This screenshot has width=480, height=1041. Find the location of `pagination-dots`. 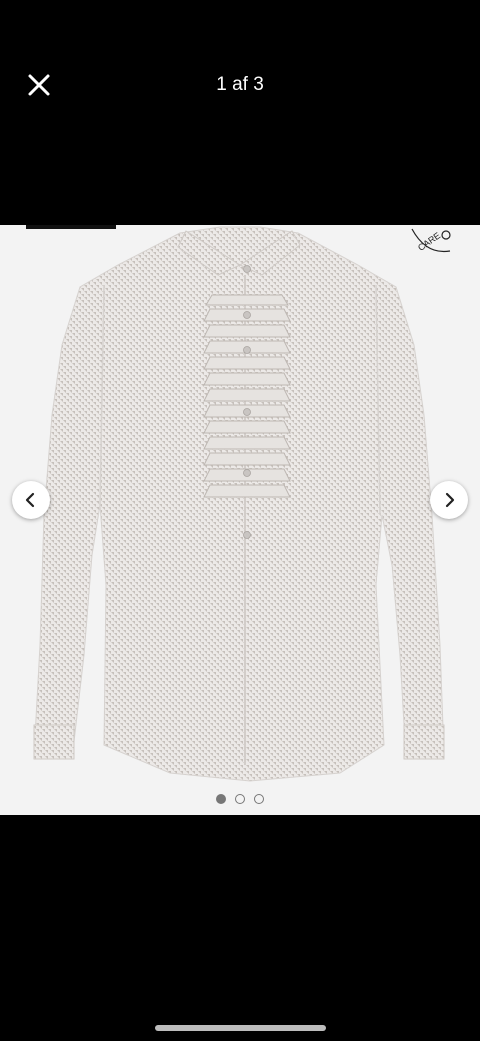

pagination-dots is located at coordinates (240, 799).